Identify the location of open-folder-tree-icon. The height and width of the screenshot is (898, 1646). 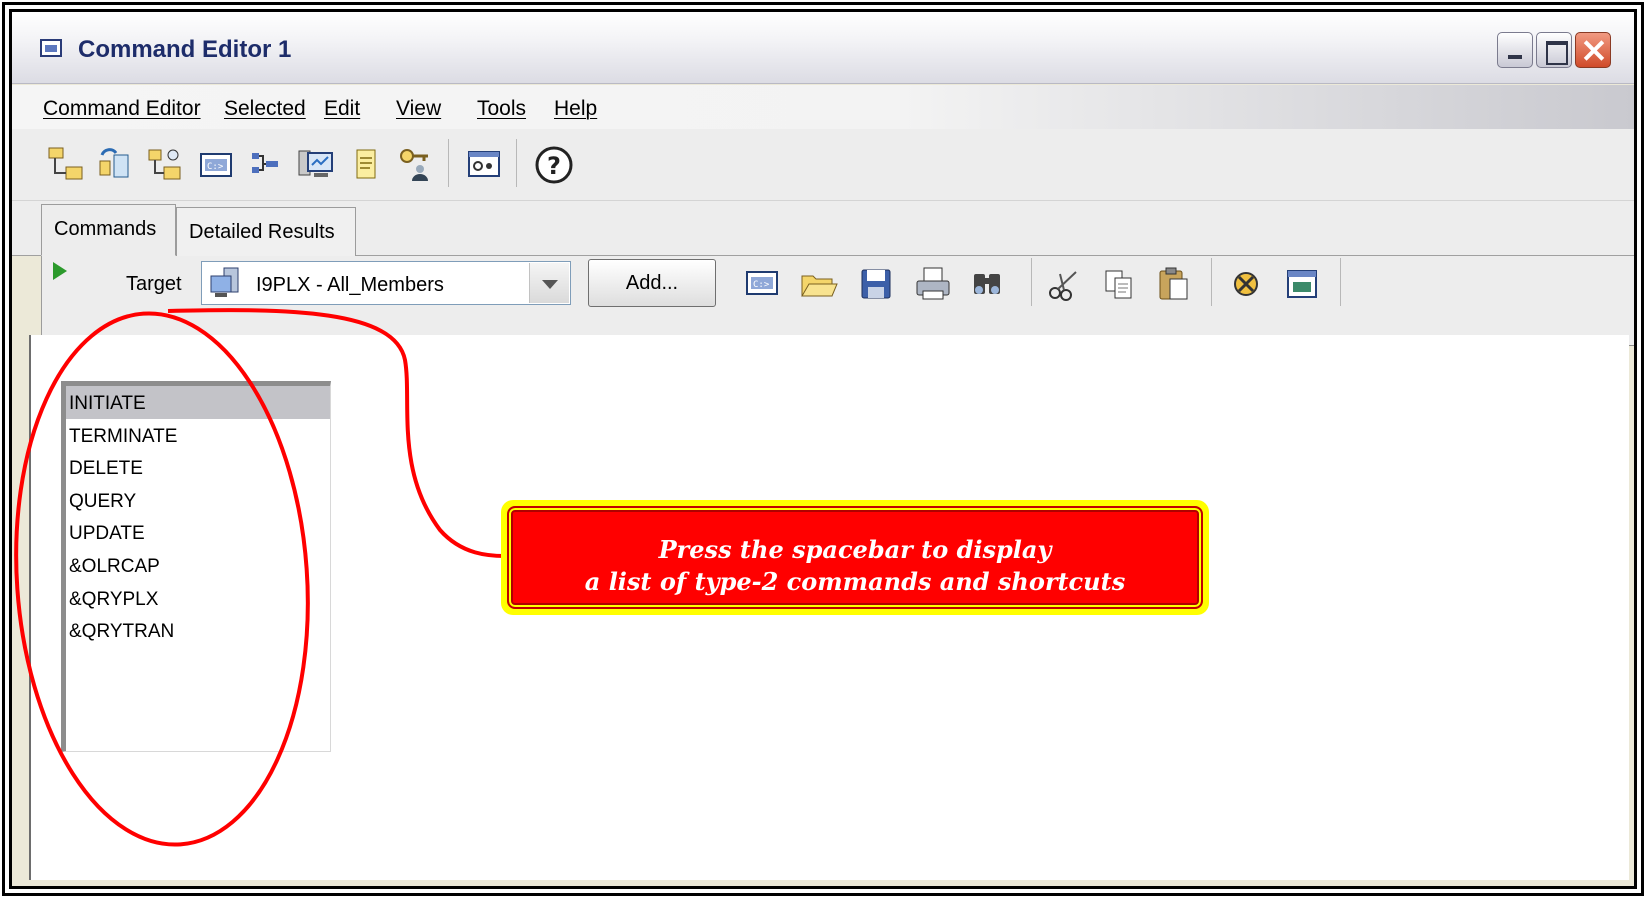
(66, 165).